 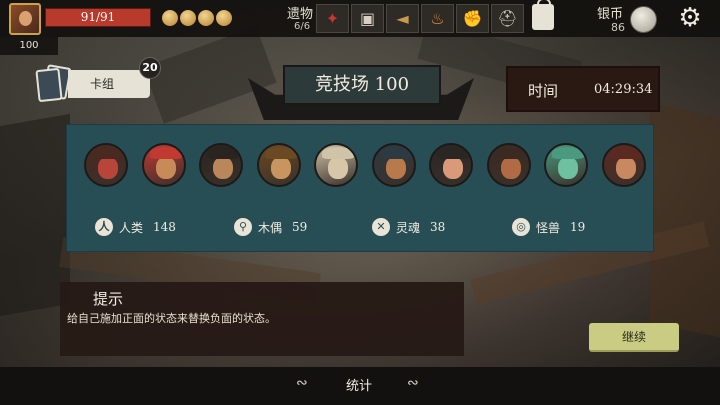 What do you see at coordinates (109, 84) in the screenshot?
I see `deck-button: 卡组` at bounding box center [109, 84].